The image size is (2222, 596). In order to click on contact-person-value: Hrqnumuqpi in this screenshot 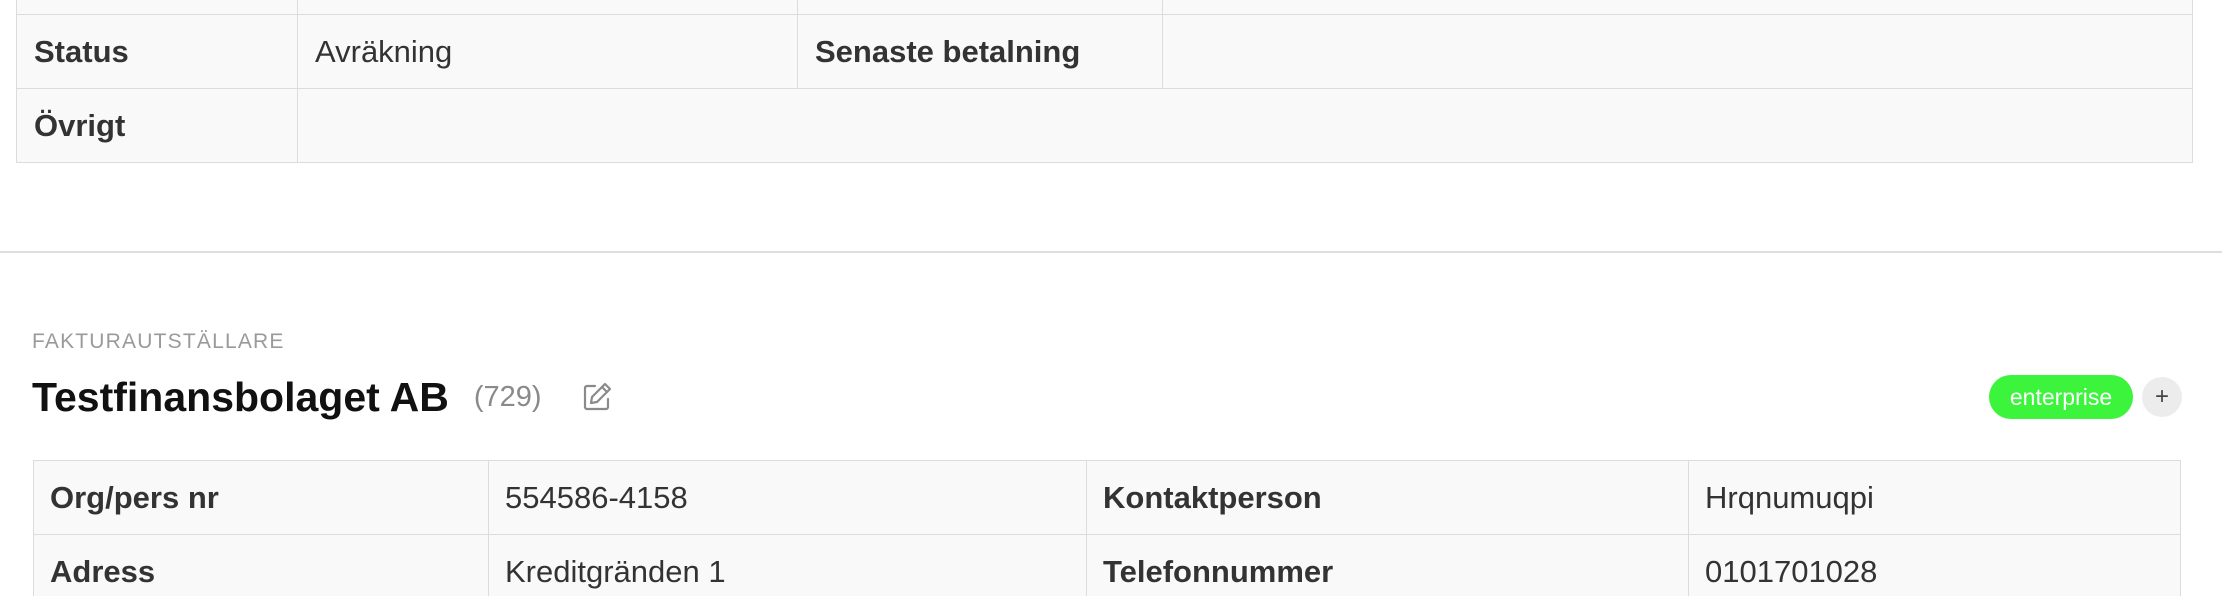, I will do `click(1934, 497)`.